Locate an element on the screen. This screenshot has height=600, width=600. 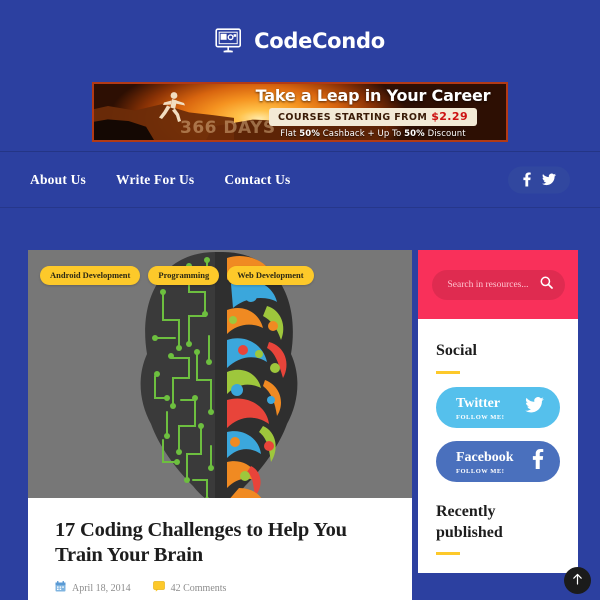
search-block is located at coordinates (498, 284).